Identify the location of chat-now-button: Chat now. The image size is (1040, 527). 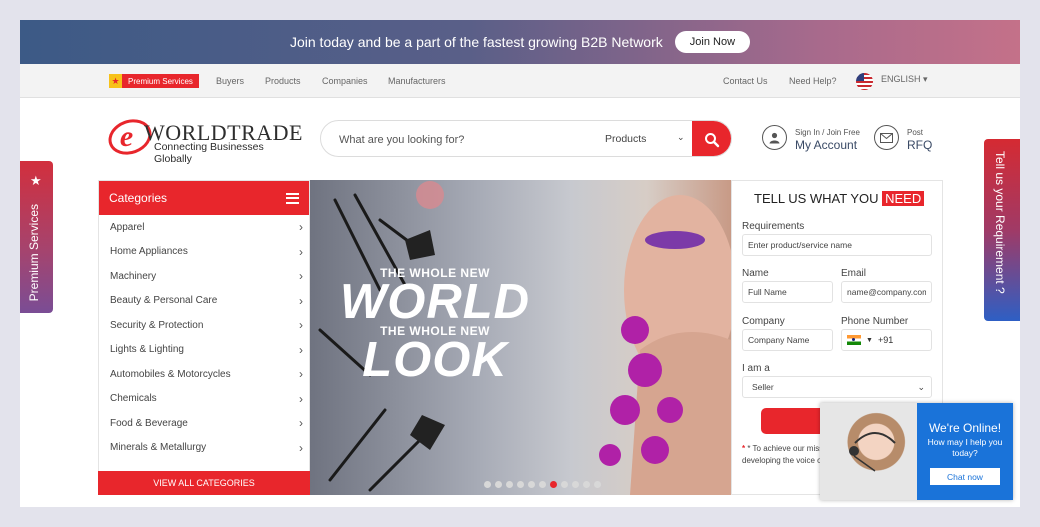
(965, 476).